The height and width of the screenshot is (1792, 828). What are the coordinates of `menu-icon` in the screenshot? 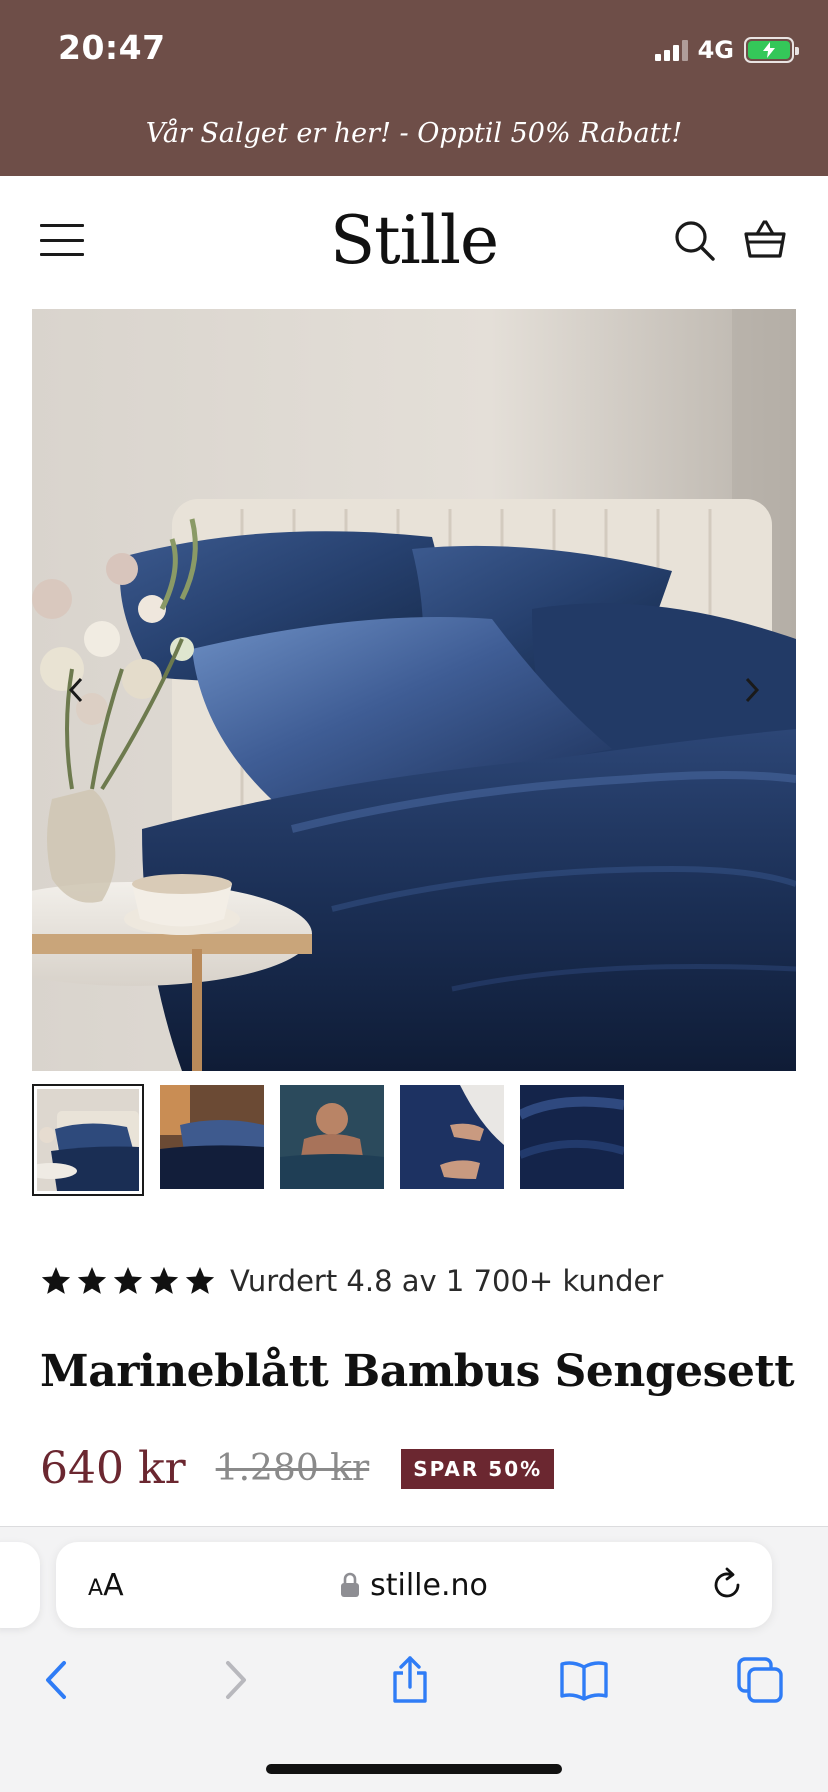 It's located at (62, 240).